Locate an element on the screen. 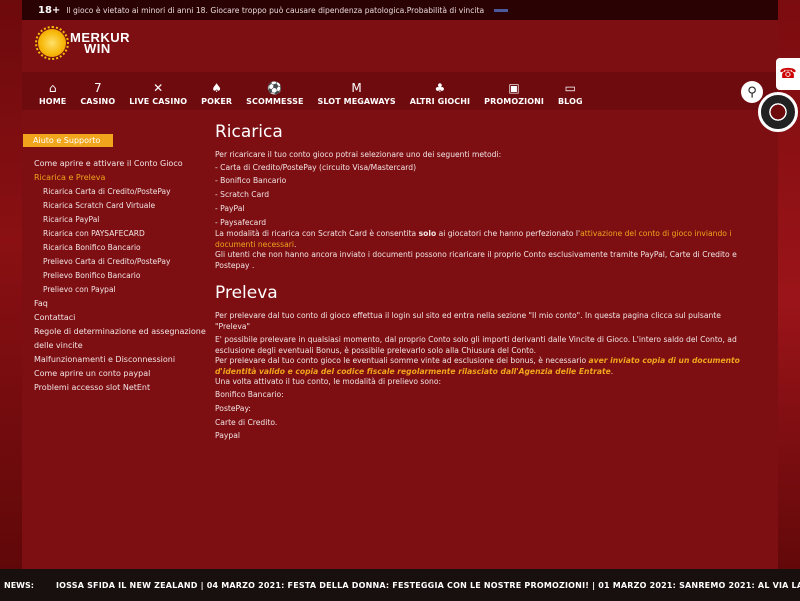  search-icon: ⚲ is located at coordinates (752, 92).